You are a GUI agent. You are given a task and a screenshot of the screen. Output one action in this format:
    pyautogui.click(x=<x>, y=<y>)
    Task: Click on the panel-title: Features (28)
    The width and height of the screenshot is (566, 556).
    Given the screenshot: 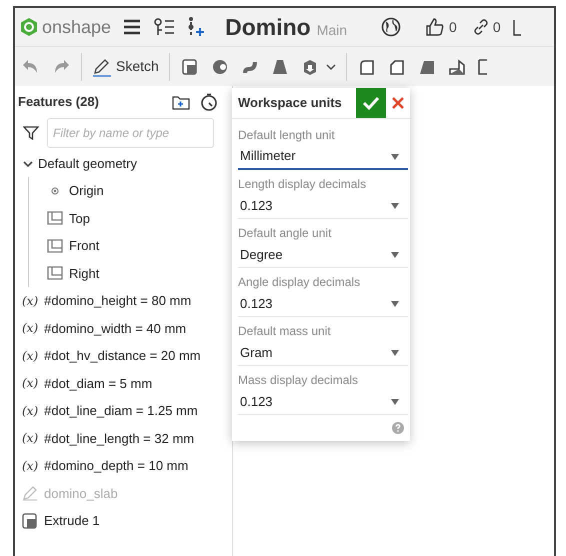 What is the action you would take?
    pyautogui.click(x=58, y=102)
    